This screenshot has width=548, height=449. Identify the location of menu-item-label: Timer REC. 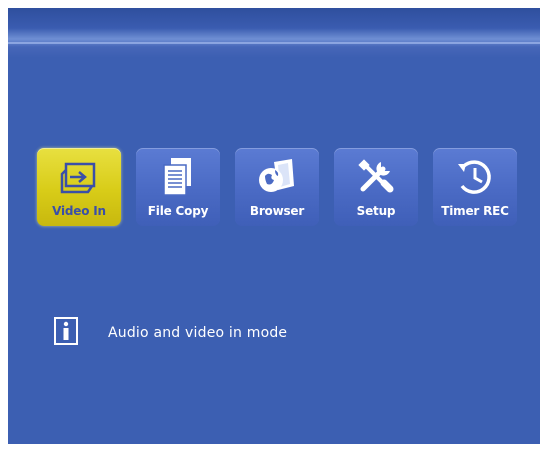
(475, 211).